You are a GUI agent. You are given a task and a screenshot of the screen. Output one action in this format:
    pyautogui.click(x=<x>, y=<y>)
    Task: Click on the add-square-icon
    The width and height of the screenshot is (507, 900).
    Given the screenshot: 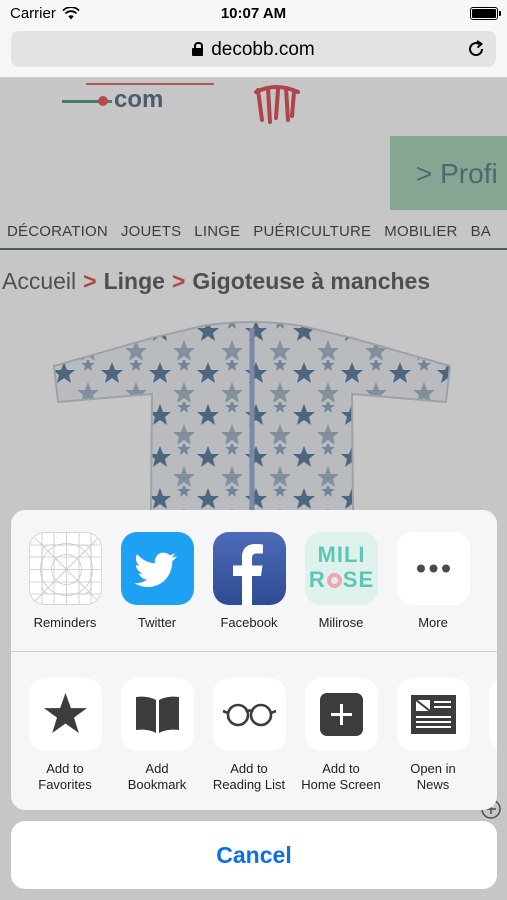 What is the action you would take?
    pyautogui.click(x=341, y=714)
    